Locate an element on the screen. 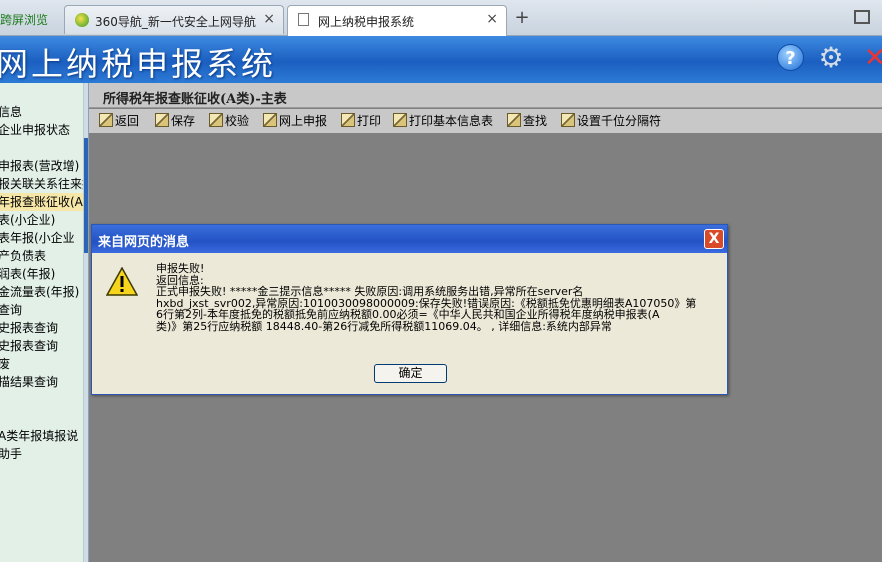  button-label: 保存 is located at coordinates (183, 121).